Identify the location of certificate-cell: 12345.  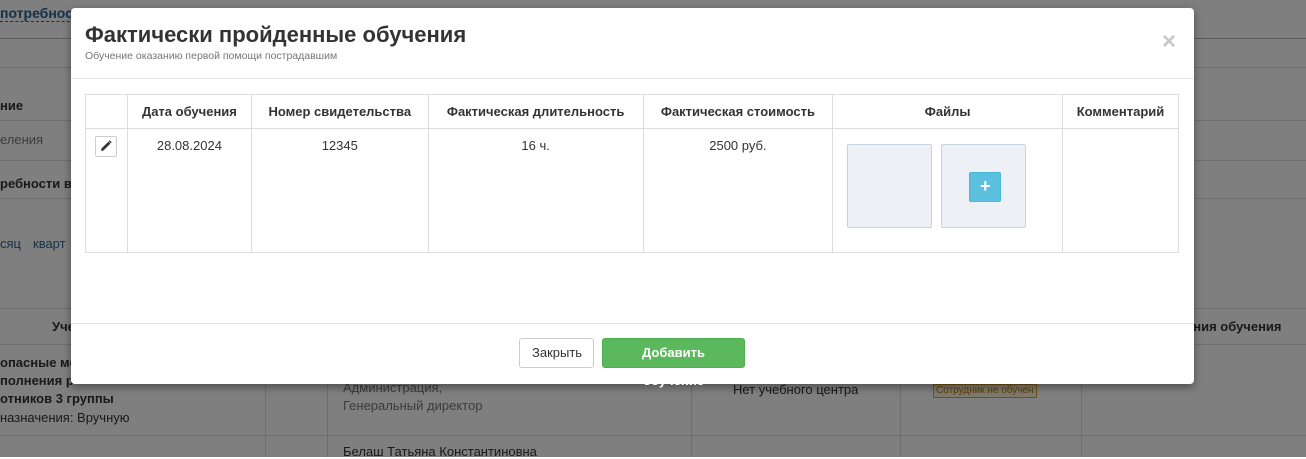
(339, 190).